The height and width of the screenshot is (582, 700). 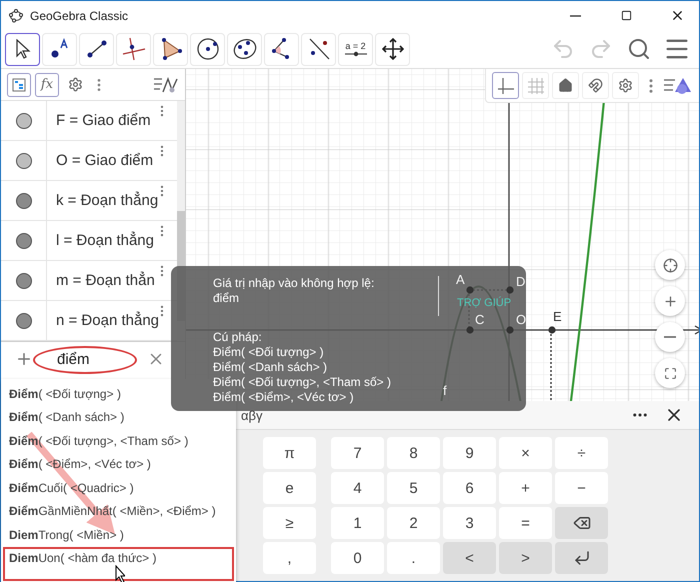 What do you see at coordinates (237, 337) in the screenshot?
I see `syntax-title: Cú pháp:` at bounding box center [237, 337].